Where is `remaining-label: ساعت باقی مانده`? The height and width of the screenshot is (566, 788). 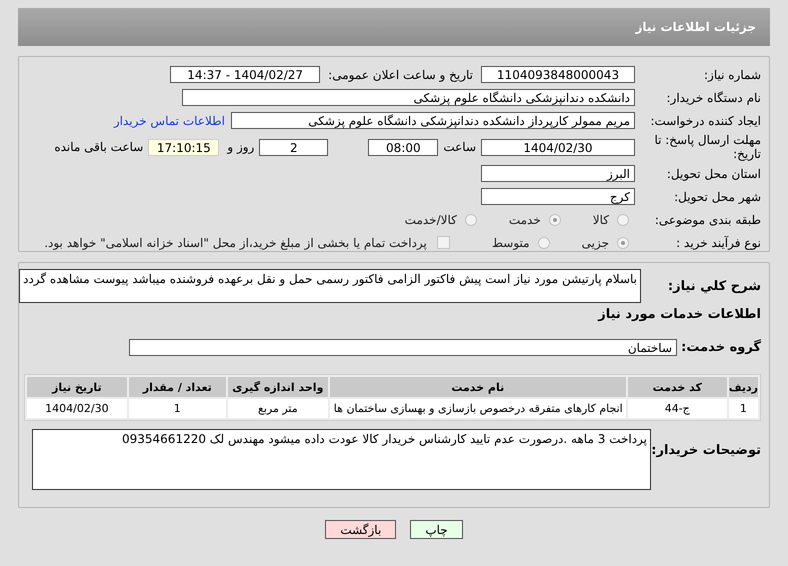 remaining-label: ساعت باقی مانده is located at coordinates (99, 147).